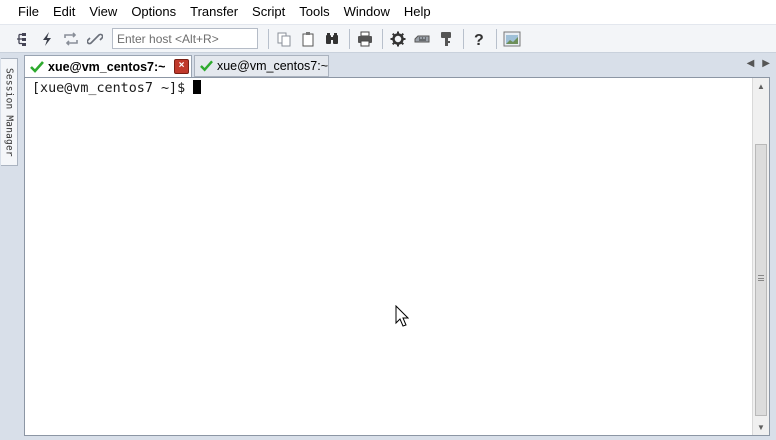 The width and height of the screenshot is (776, 440). I want to click on menu-options: Options, so click(153, 12).